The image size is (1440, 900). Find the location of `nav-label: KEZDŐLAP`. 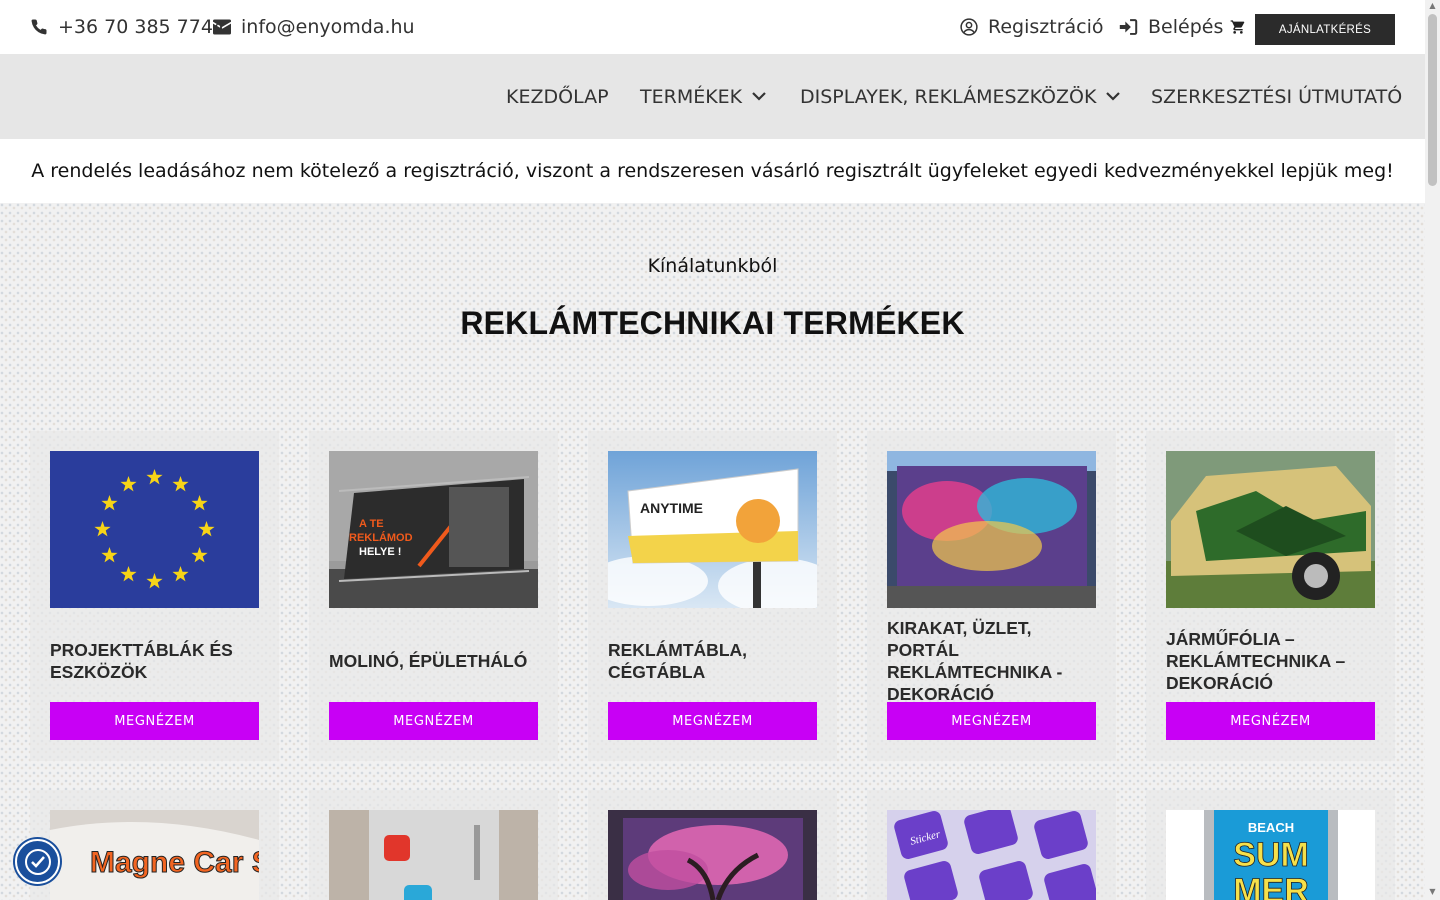

nav-label: KEZDŐLAP is located at coordinates (557, 96).